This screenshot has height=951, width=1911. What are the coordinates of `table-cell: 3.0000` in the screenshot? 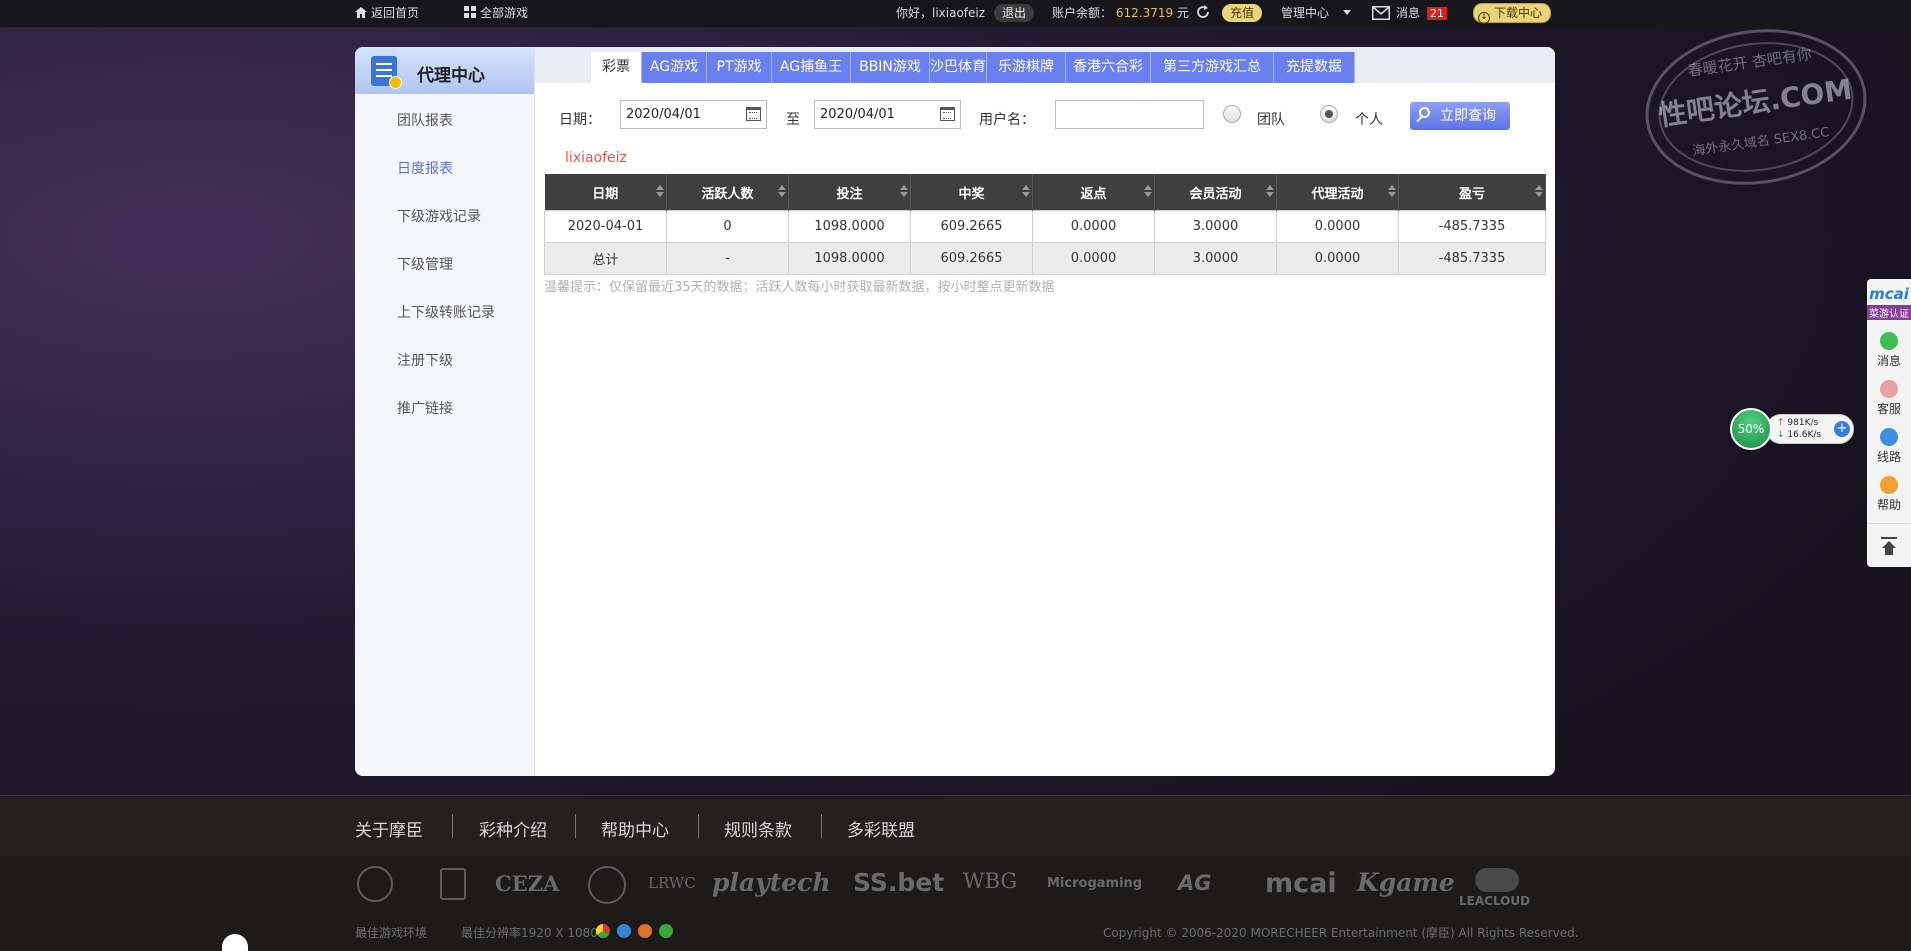 It's located at (1215, 226).